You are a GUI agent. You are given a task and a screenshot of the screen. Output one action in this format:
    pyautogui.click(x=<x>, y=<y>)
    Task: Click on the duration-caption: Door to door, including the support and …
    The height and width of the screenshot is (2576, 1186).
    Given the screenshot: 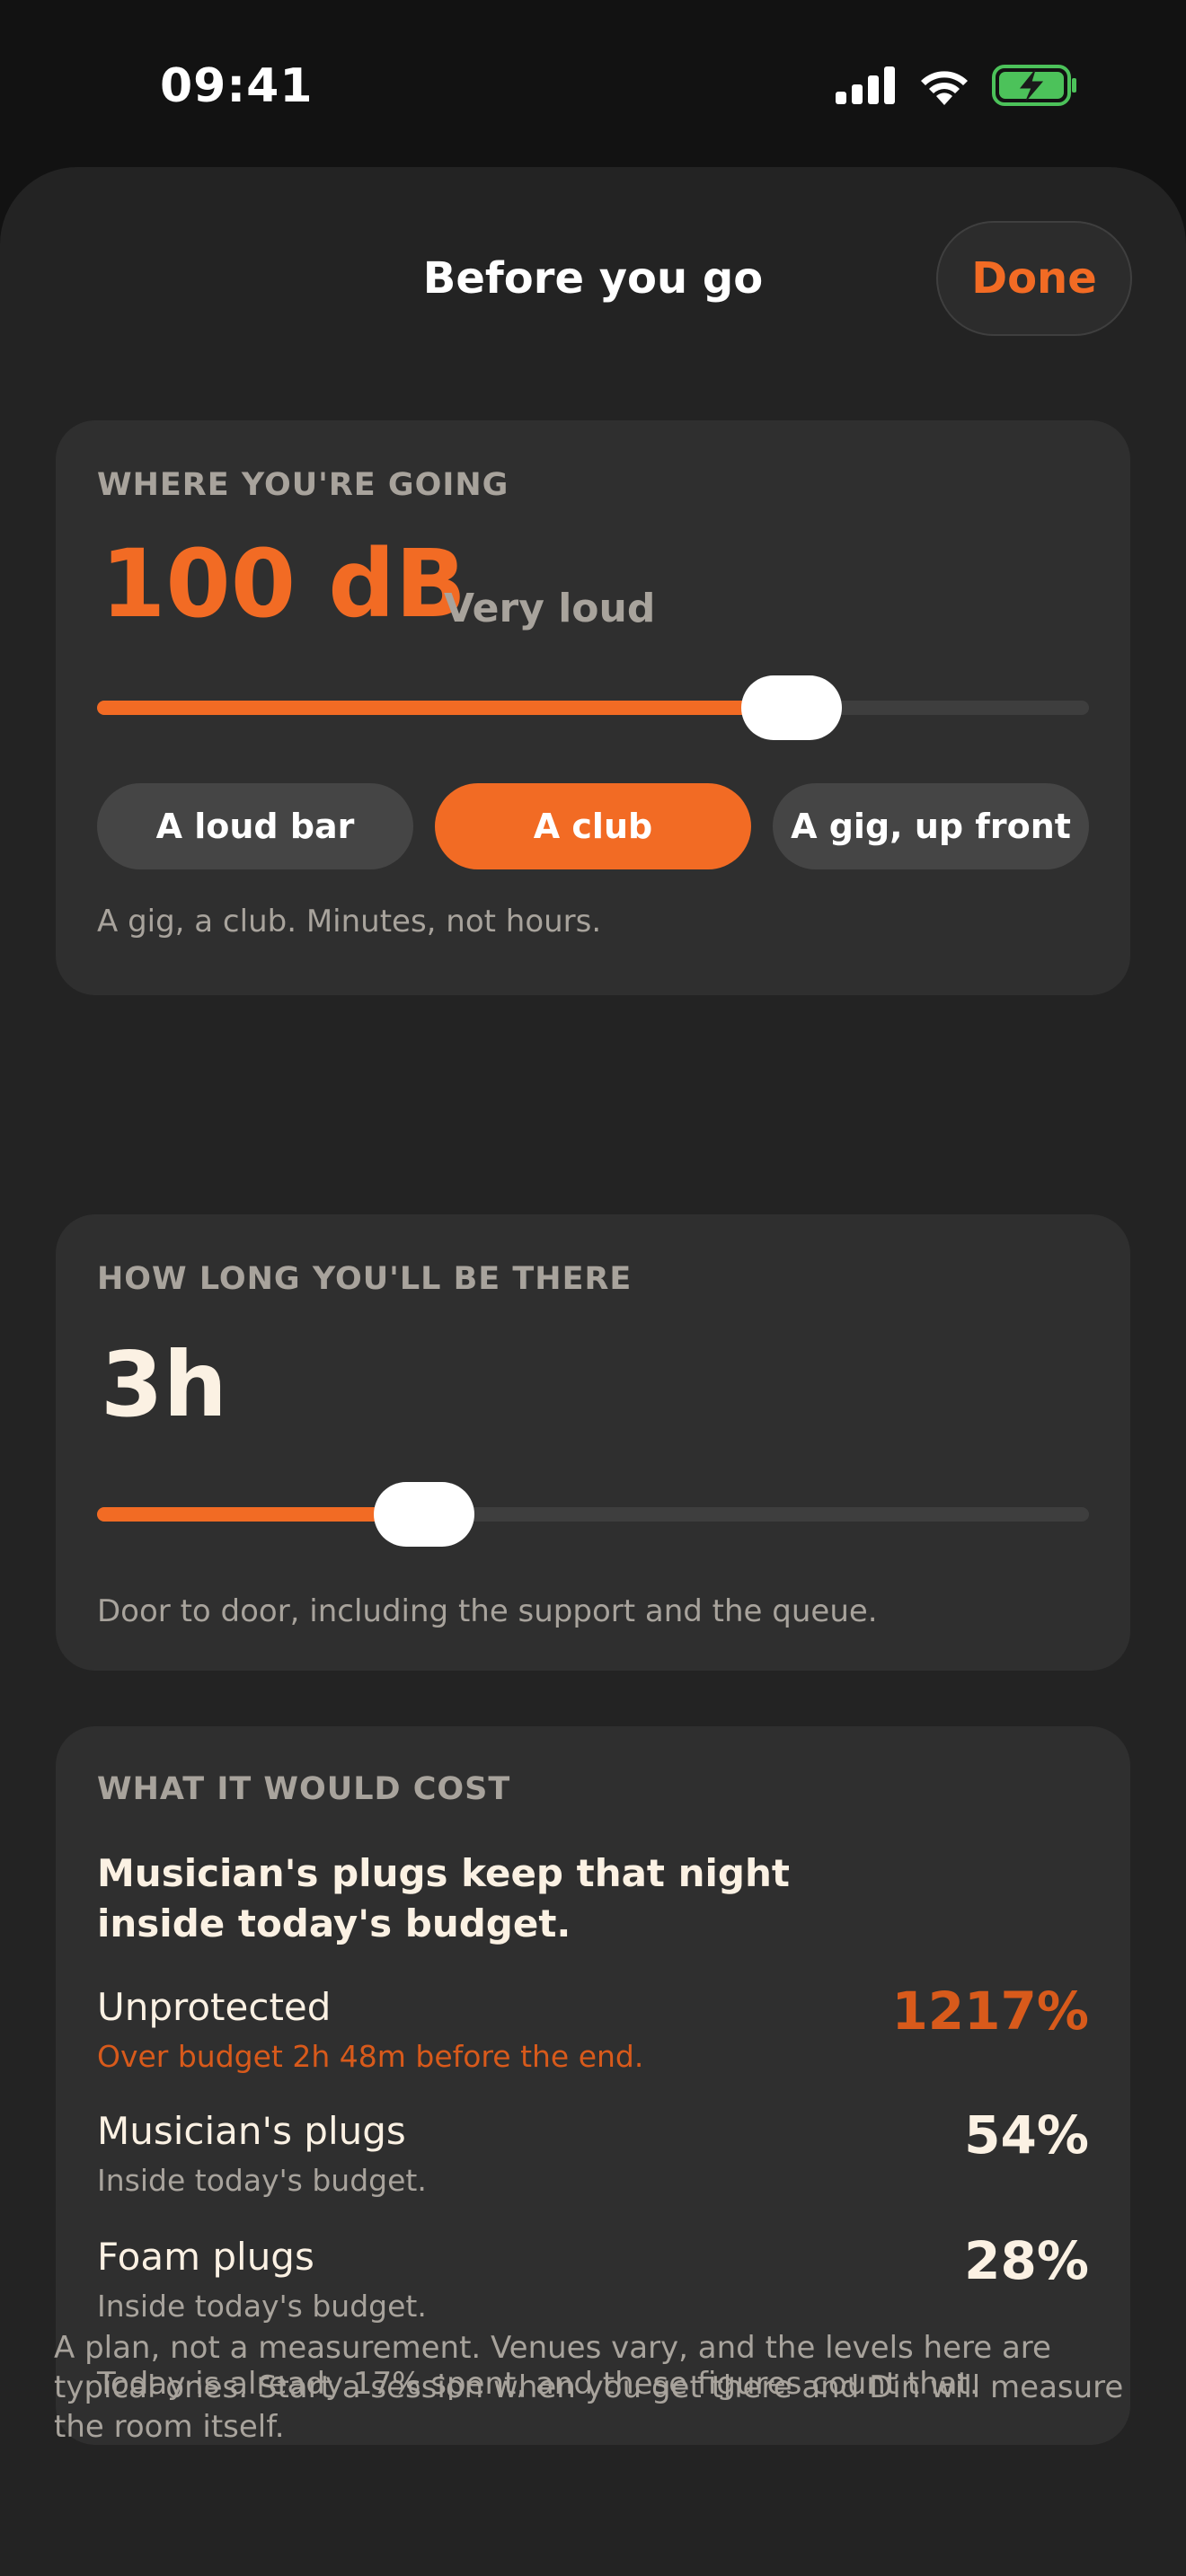 What is the action you would take?
    pyautogui.click(x=487, y=1611)
    